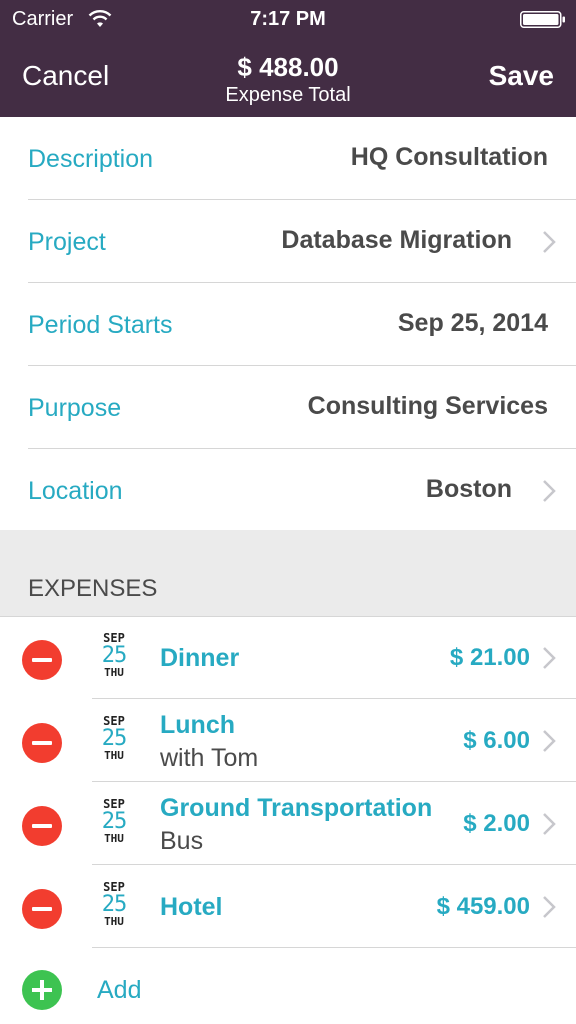 The image size is (576, 1024). What do you see at coordinates (496, 823) in the screenshot?
I see `expense-amount: $ 2.00` at bounding box center [496, 823].